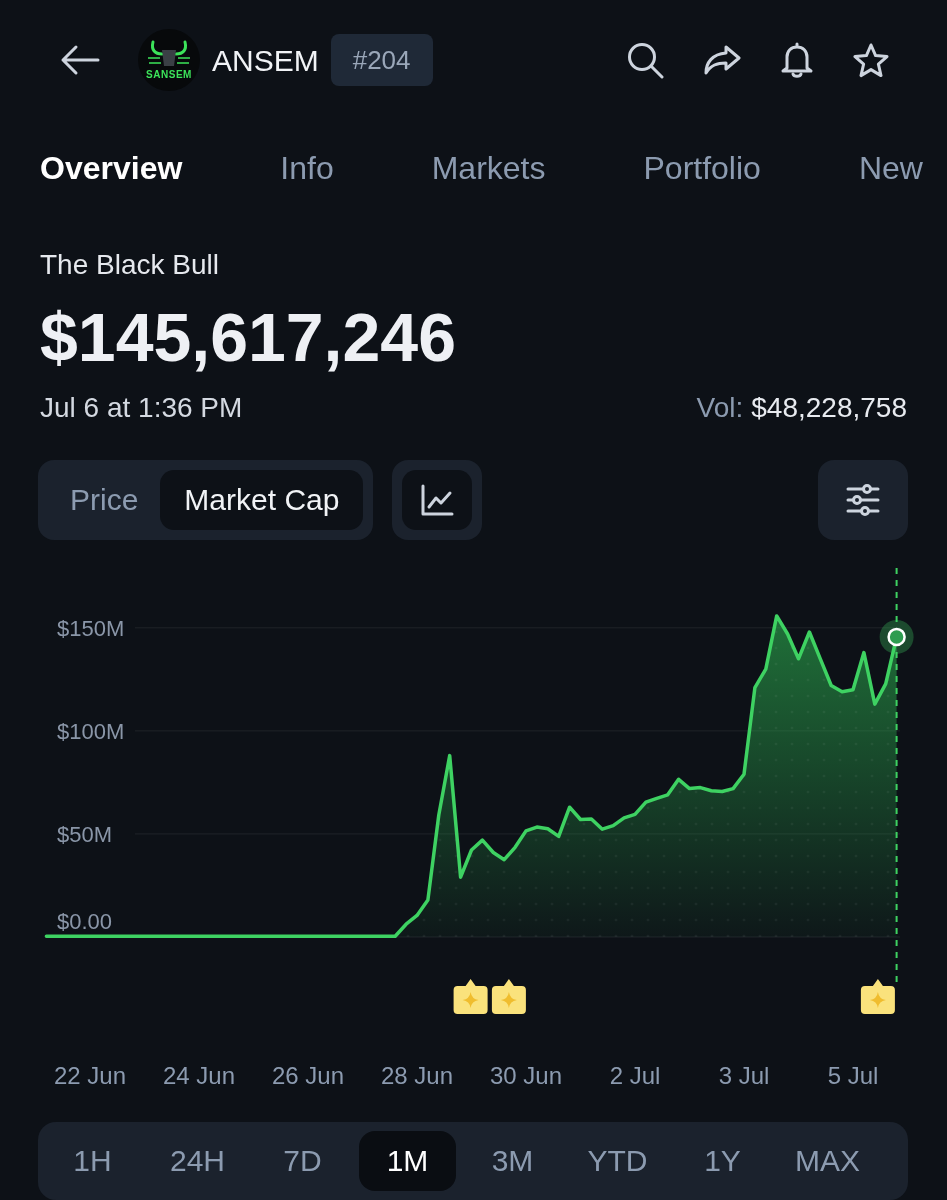  Describe the element at coordinates (199, 1075) in the screenshot. I see `x-axis-label: 24 Jun` at that location.